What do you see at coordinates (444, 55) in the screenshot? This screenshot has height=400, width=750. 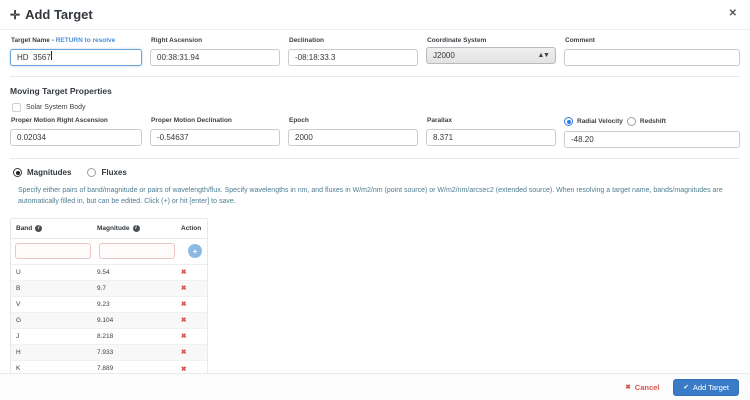 I see `coordinate-system-value: J2000` at bounding box center [444, 55].